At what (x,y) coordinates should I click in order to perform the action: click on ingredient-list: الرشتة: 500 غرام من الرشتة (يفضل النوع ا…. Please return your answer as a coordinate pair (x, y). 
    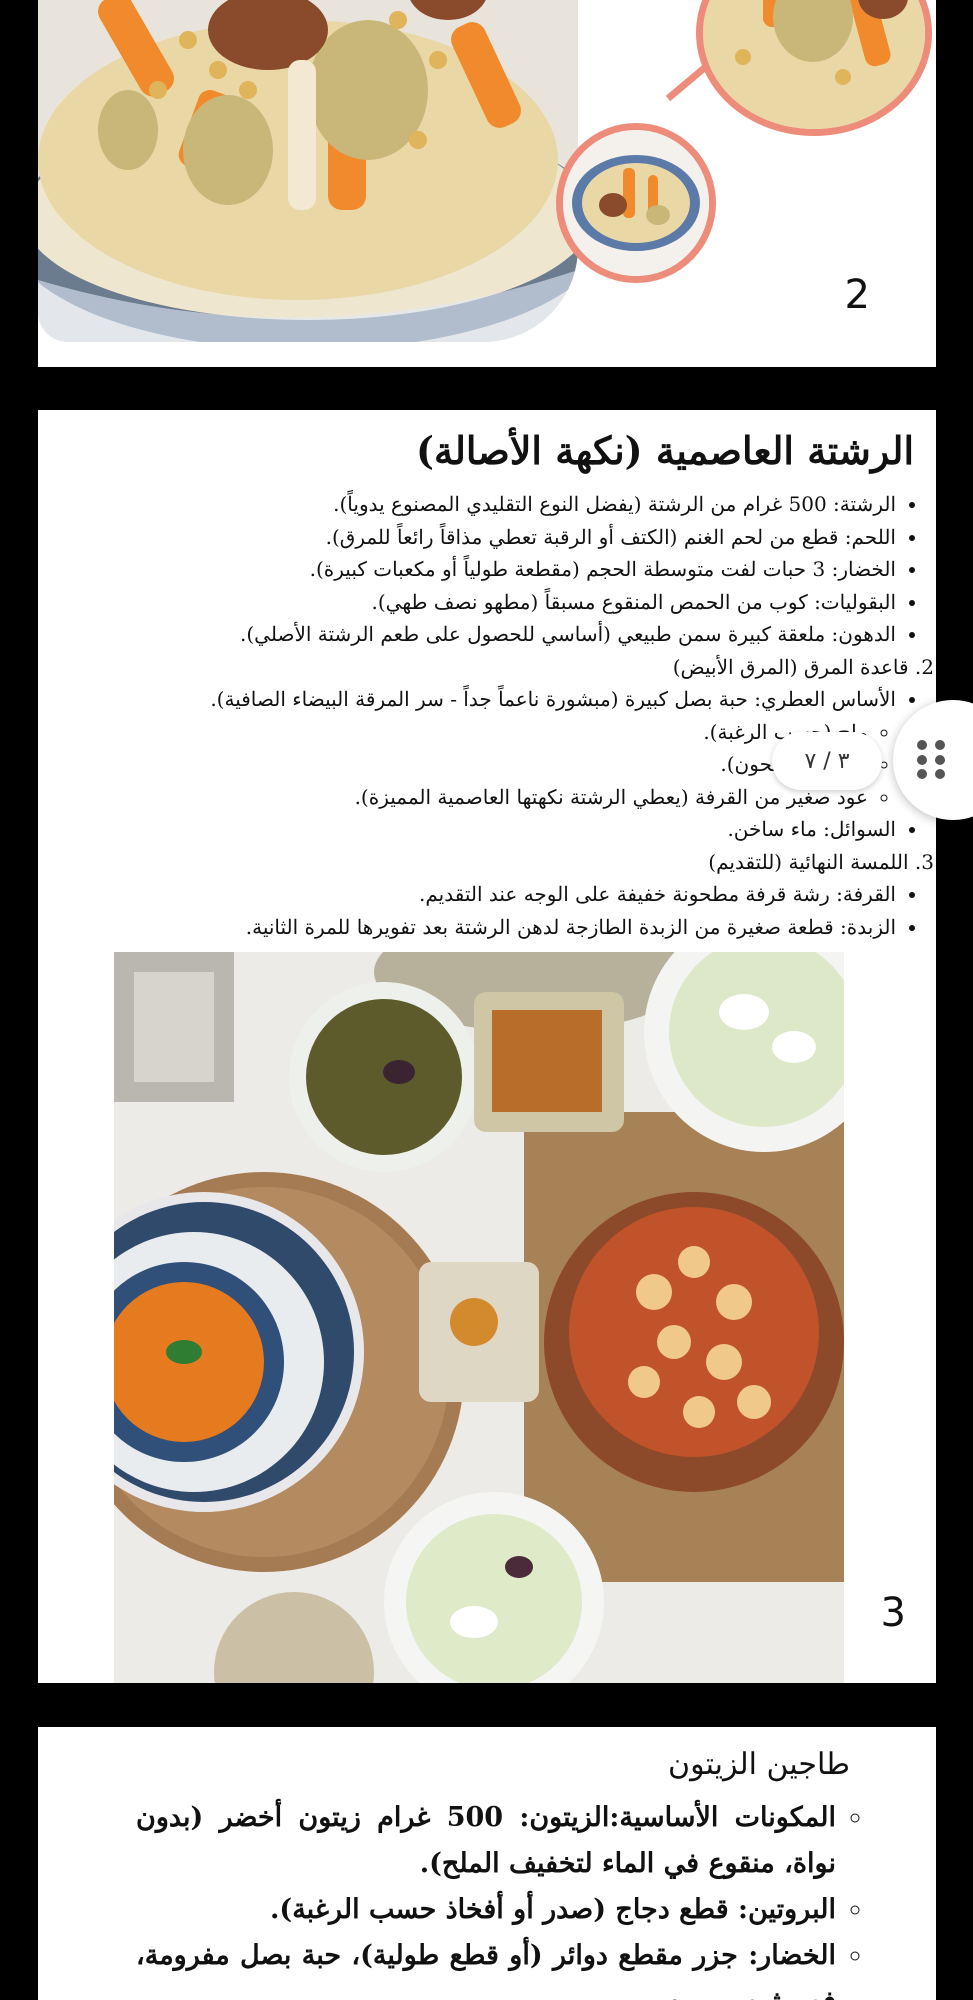
    Looking at the image, I should click on (506, 569).